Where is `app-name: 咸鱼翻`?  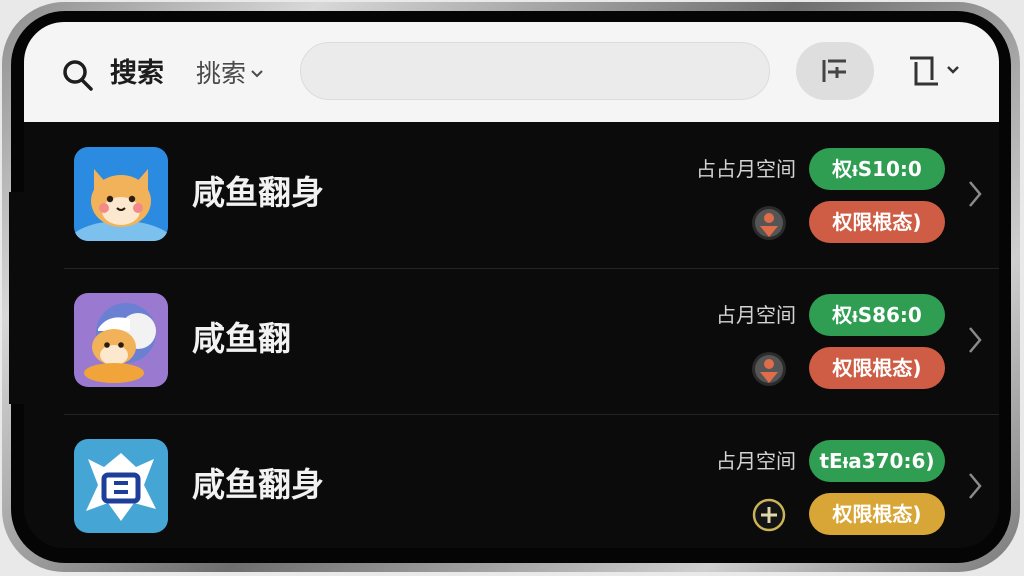
app-name: 咸鱼翻 is located at coordinates (241, 338).